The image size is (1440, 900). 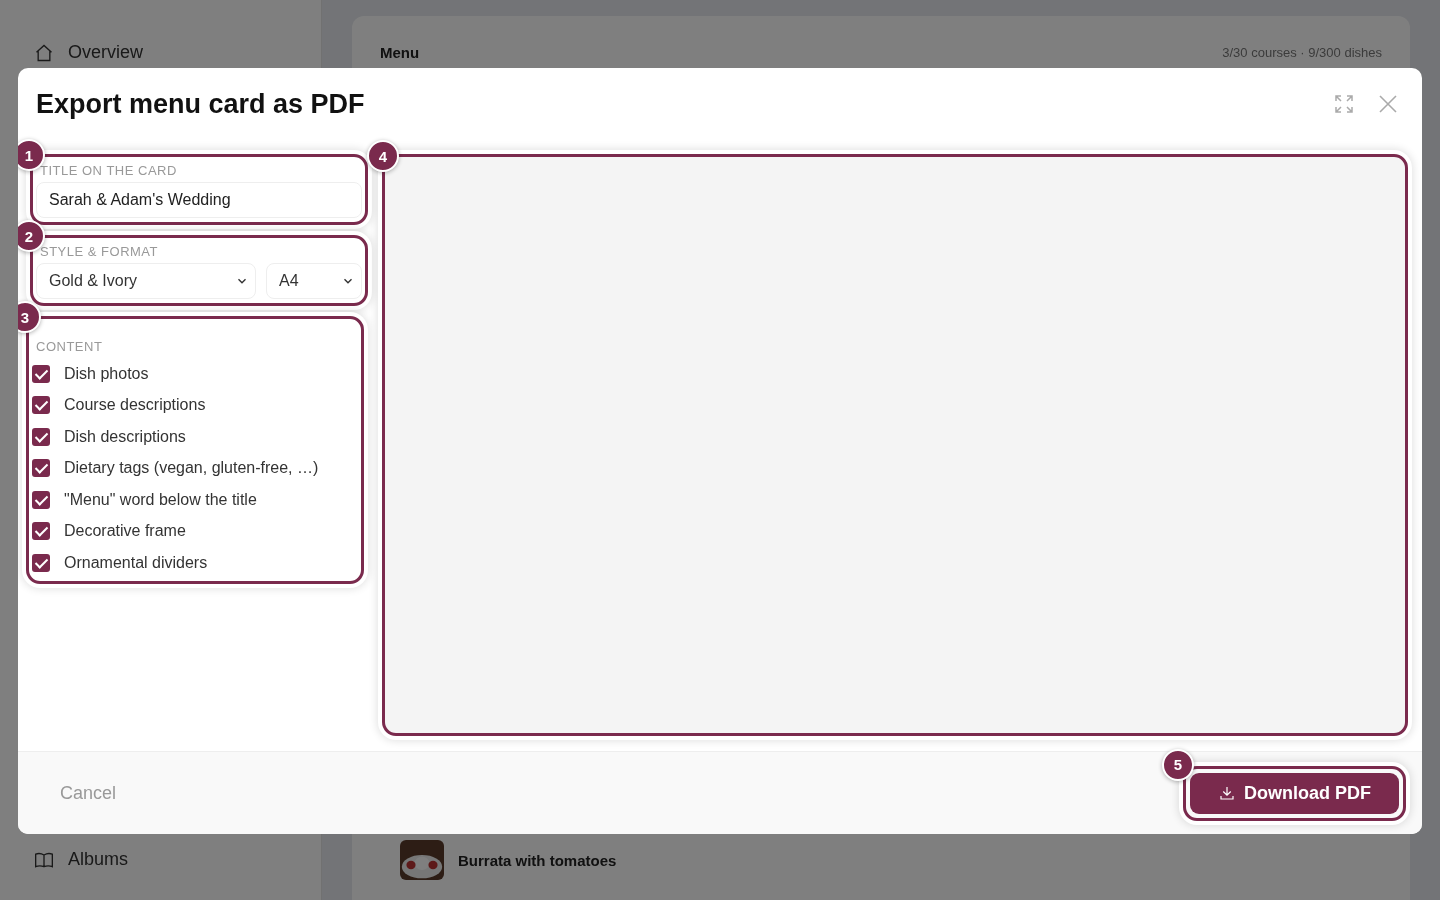 What do you see at coordinates (90, 374) in the screenshot?
I see `checkbox-option: Dish photos` at bounding box center [90, 374].